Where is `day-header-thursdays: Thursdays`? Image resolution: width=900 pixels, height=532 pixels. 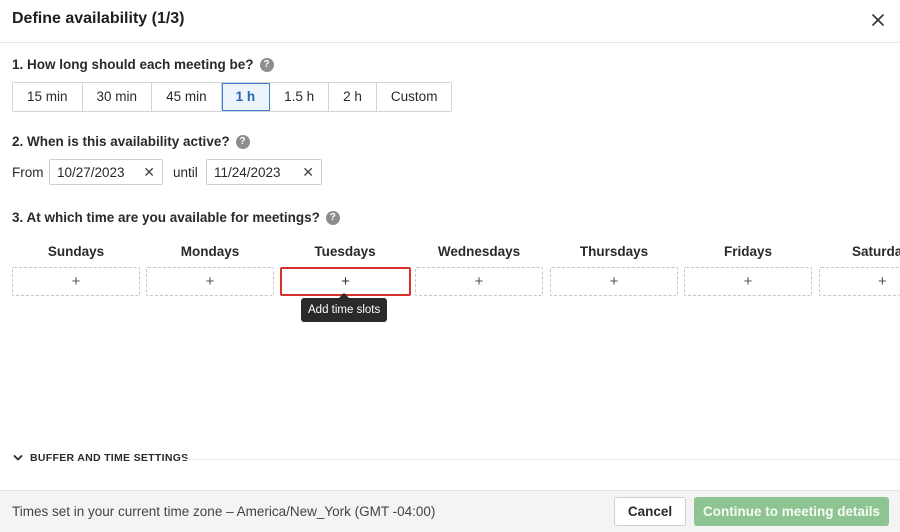 day-header-thursdays: Thursdays is located at coordinates (614, 251).